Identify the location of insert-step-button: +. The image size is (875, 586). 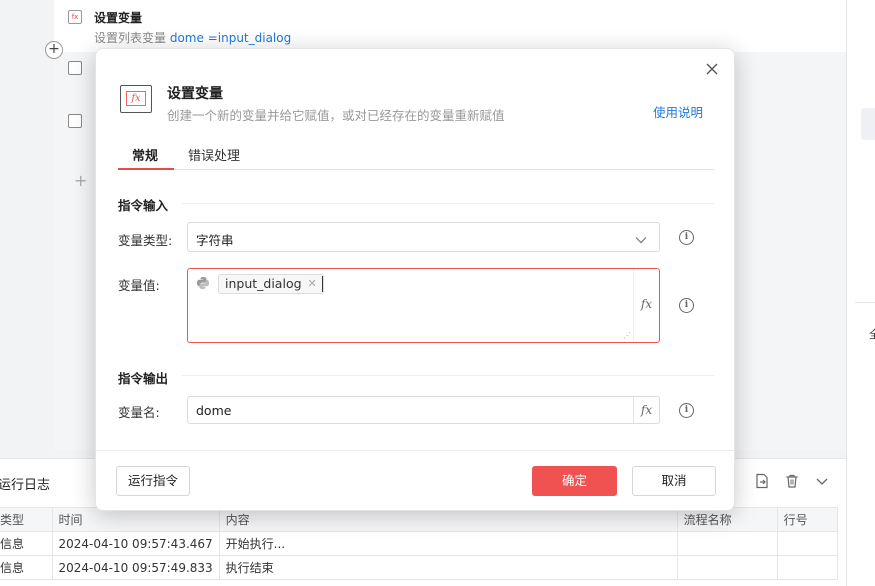
(54, 50).